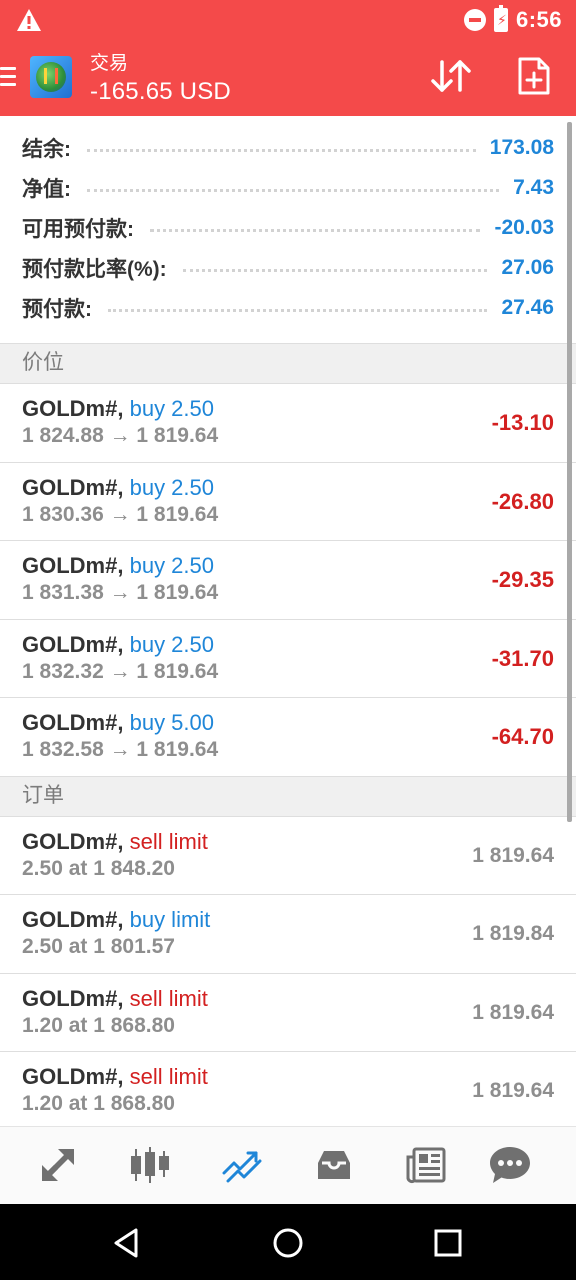  Describe the element at coordinates (120, 749) in the screenshot. I see `position-prices: 1 832.58 → 1 819.64` at that location.